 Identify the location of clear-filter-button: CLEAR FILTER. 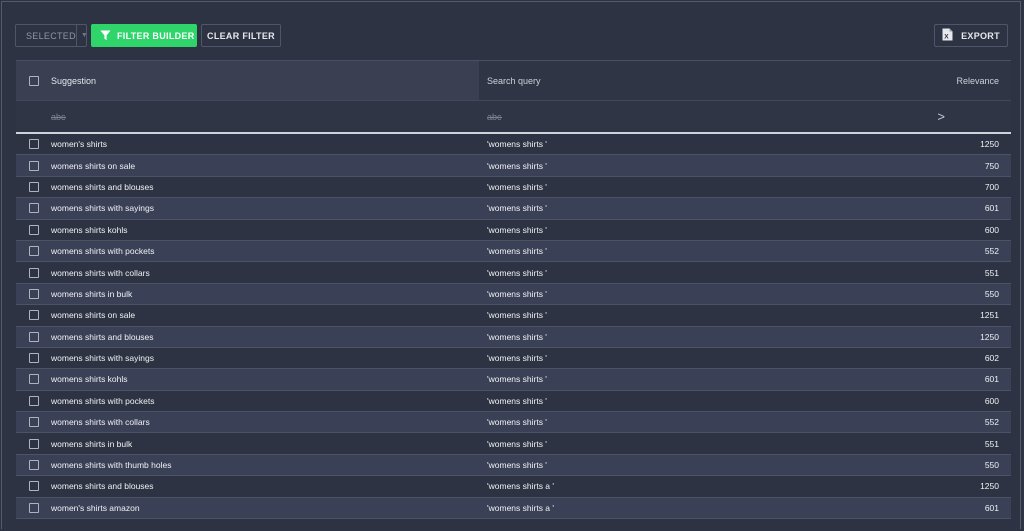
(241, 35).